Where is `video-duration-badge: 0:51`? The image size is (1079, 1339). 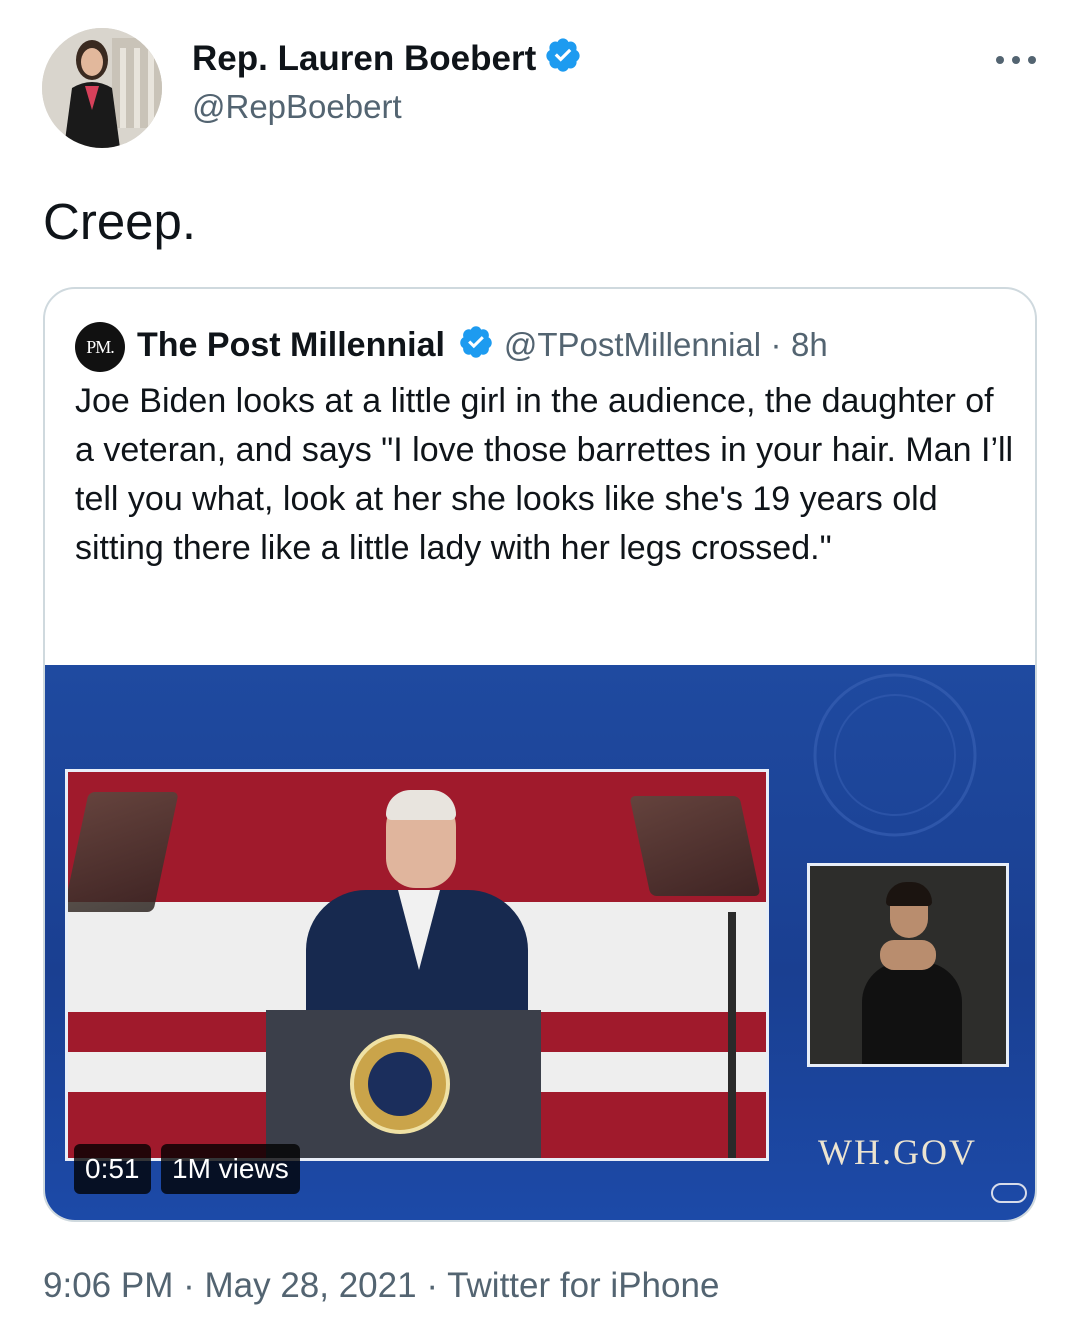 video-duration-badge: 0:51 is located at coordinates (112, 1169).